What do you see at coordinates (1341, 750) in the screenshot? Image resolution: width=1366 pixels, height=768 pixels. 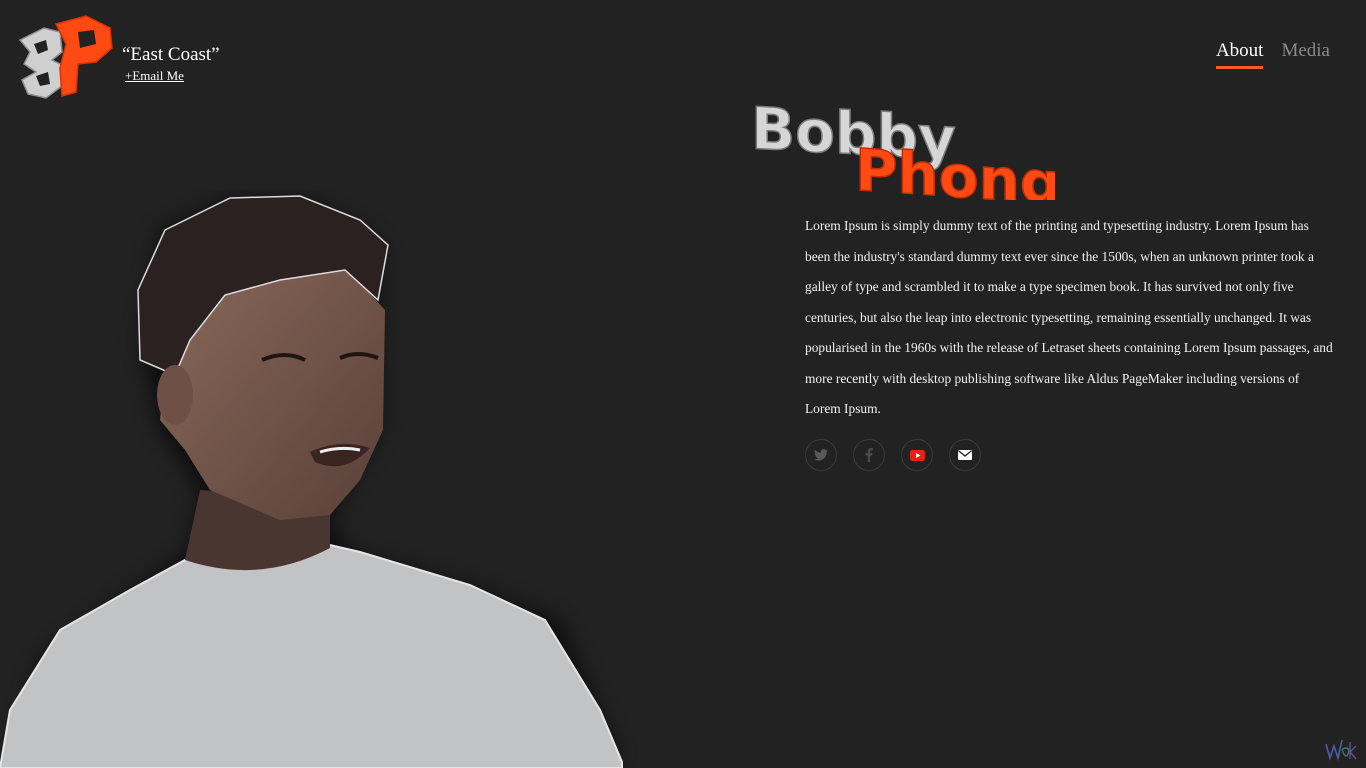 I see `signature-watermark` at bounding box center [1341, 750].